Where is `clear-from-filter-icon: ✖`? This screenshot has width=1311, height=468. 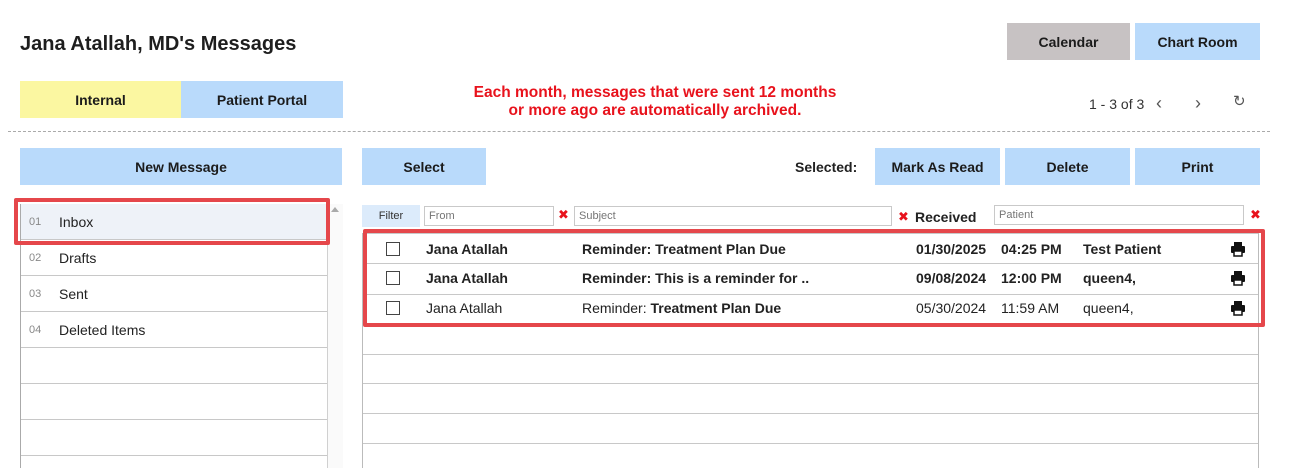
clear-from-filter-icon: ✖ is located at coordinates (563, 215).